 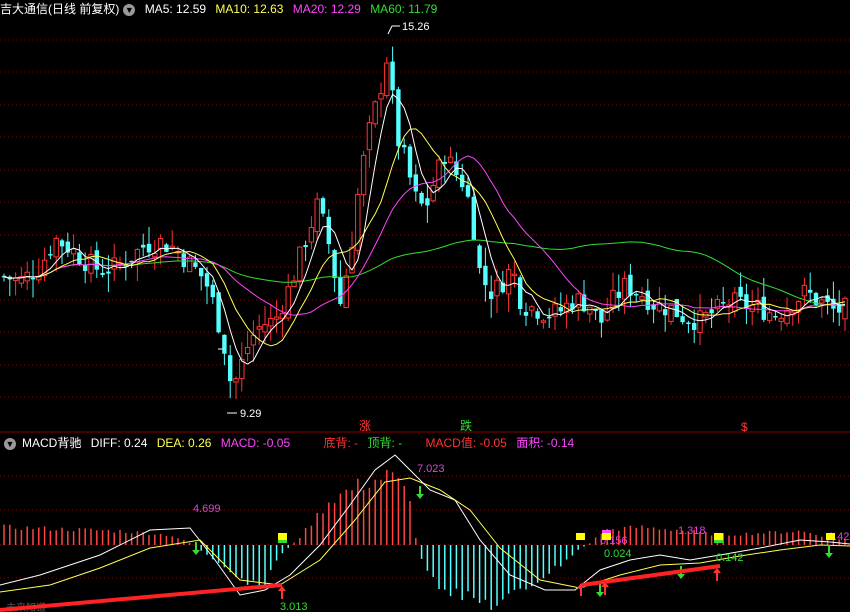 I want to click on chevron-down-icon: ▼, so click(x=10, y=443).